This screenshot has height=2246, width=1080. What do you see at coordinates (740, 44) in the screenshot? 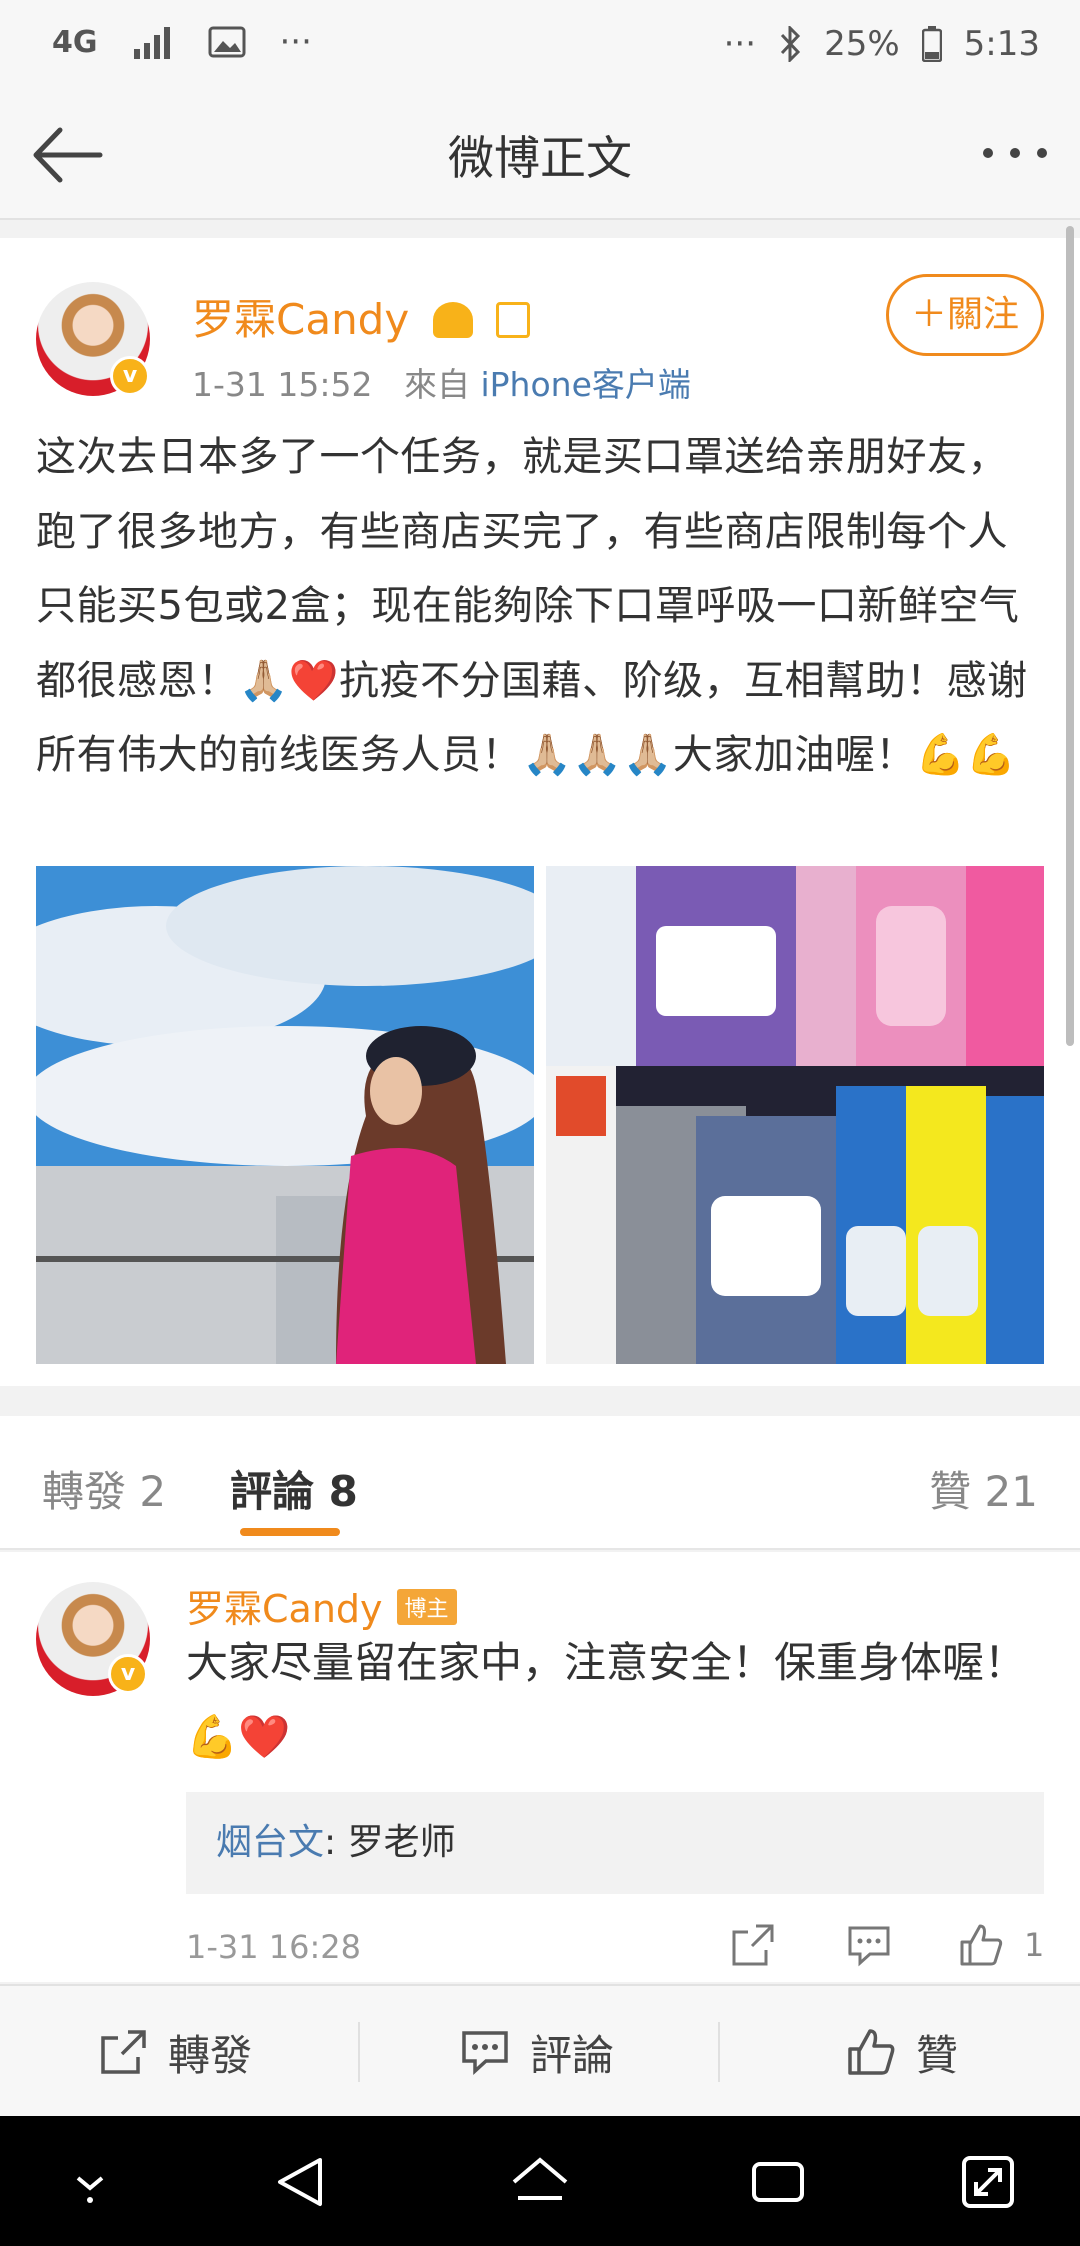
I see `more-status-dots: ···` at bounding box center [740, 44].